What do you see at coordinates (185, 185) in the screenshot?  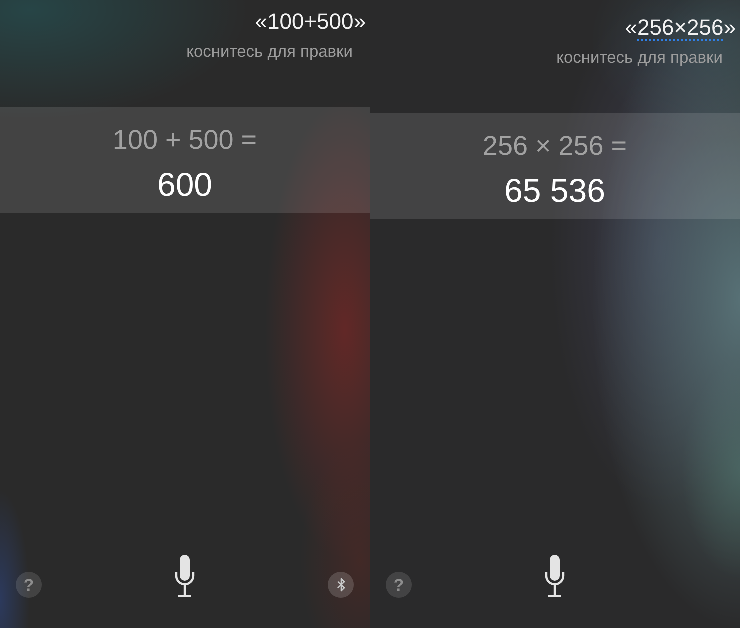 I see `result-value: 600` at bounding box center [185, 185].